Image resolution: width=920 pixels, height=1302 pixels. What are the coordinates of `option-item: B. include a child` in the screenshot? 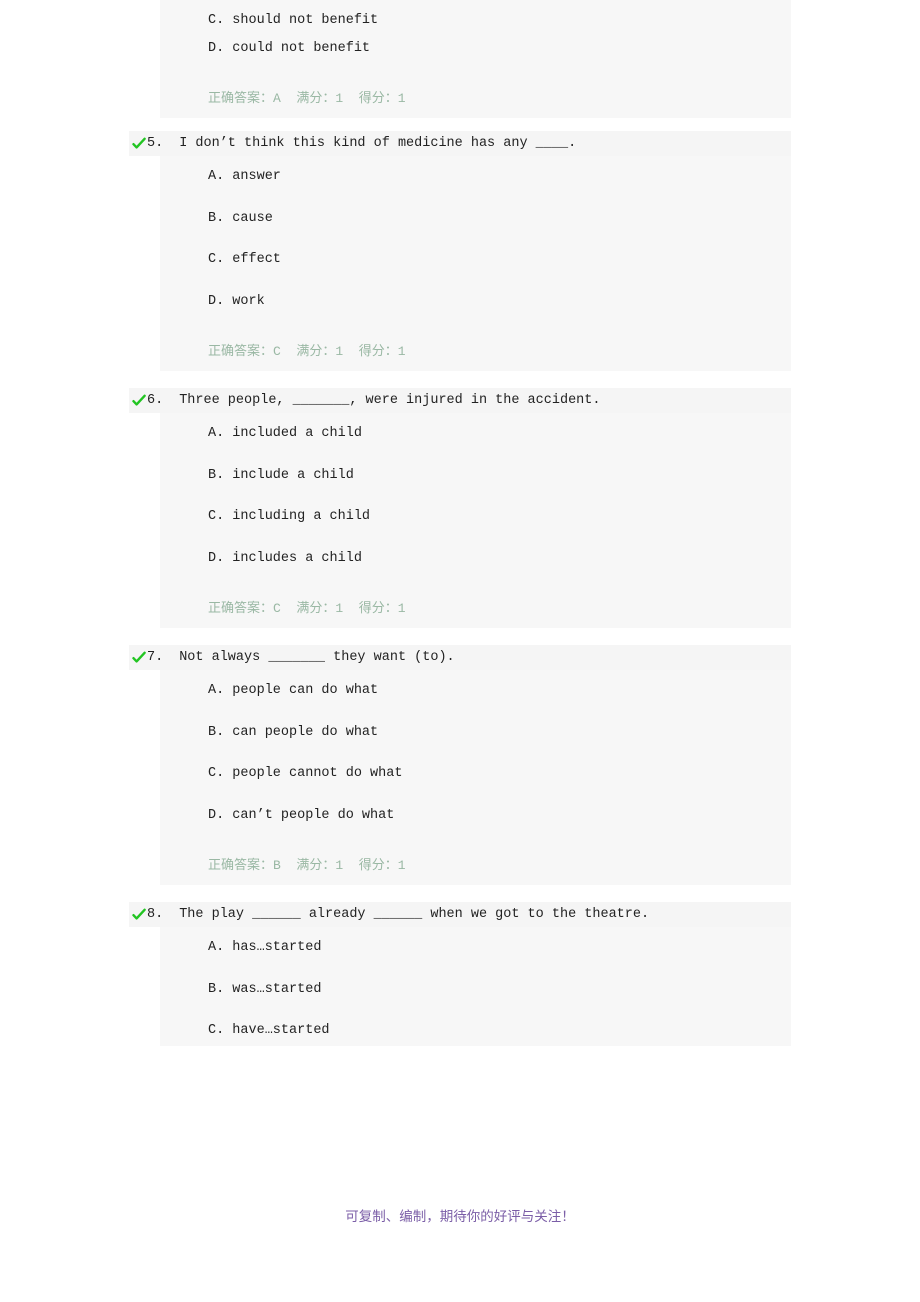 It's located at (475, 489).